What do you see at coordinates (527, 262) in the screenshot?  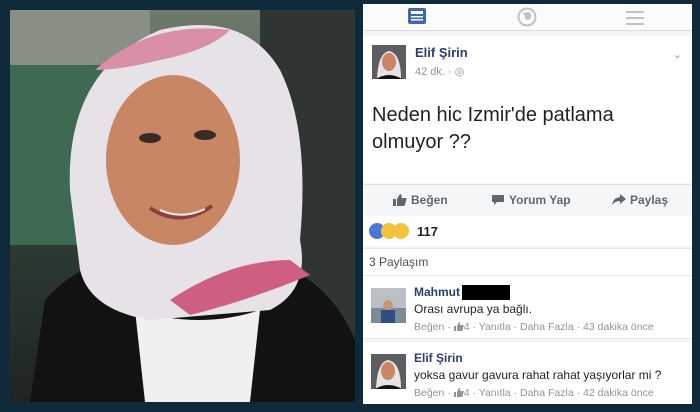 I see `shares-row: 3 Paylaşım` at bounding box center [527, 262].